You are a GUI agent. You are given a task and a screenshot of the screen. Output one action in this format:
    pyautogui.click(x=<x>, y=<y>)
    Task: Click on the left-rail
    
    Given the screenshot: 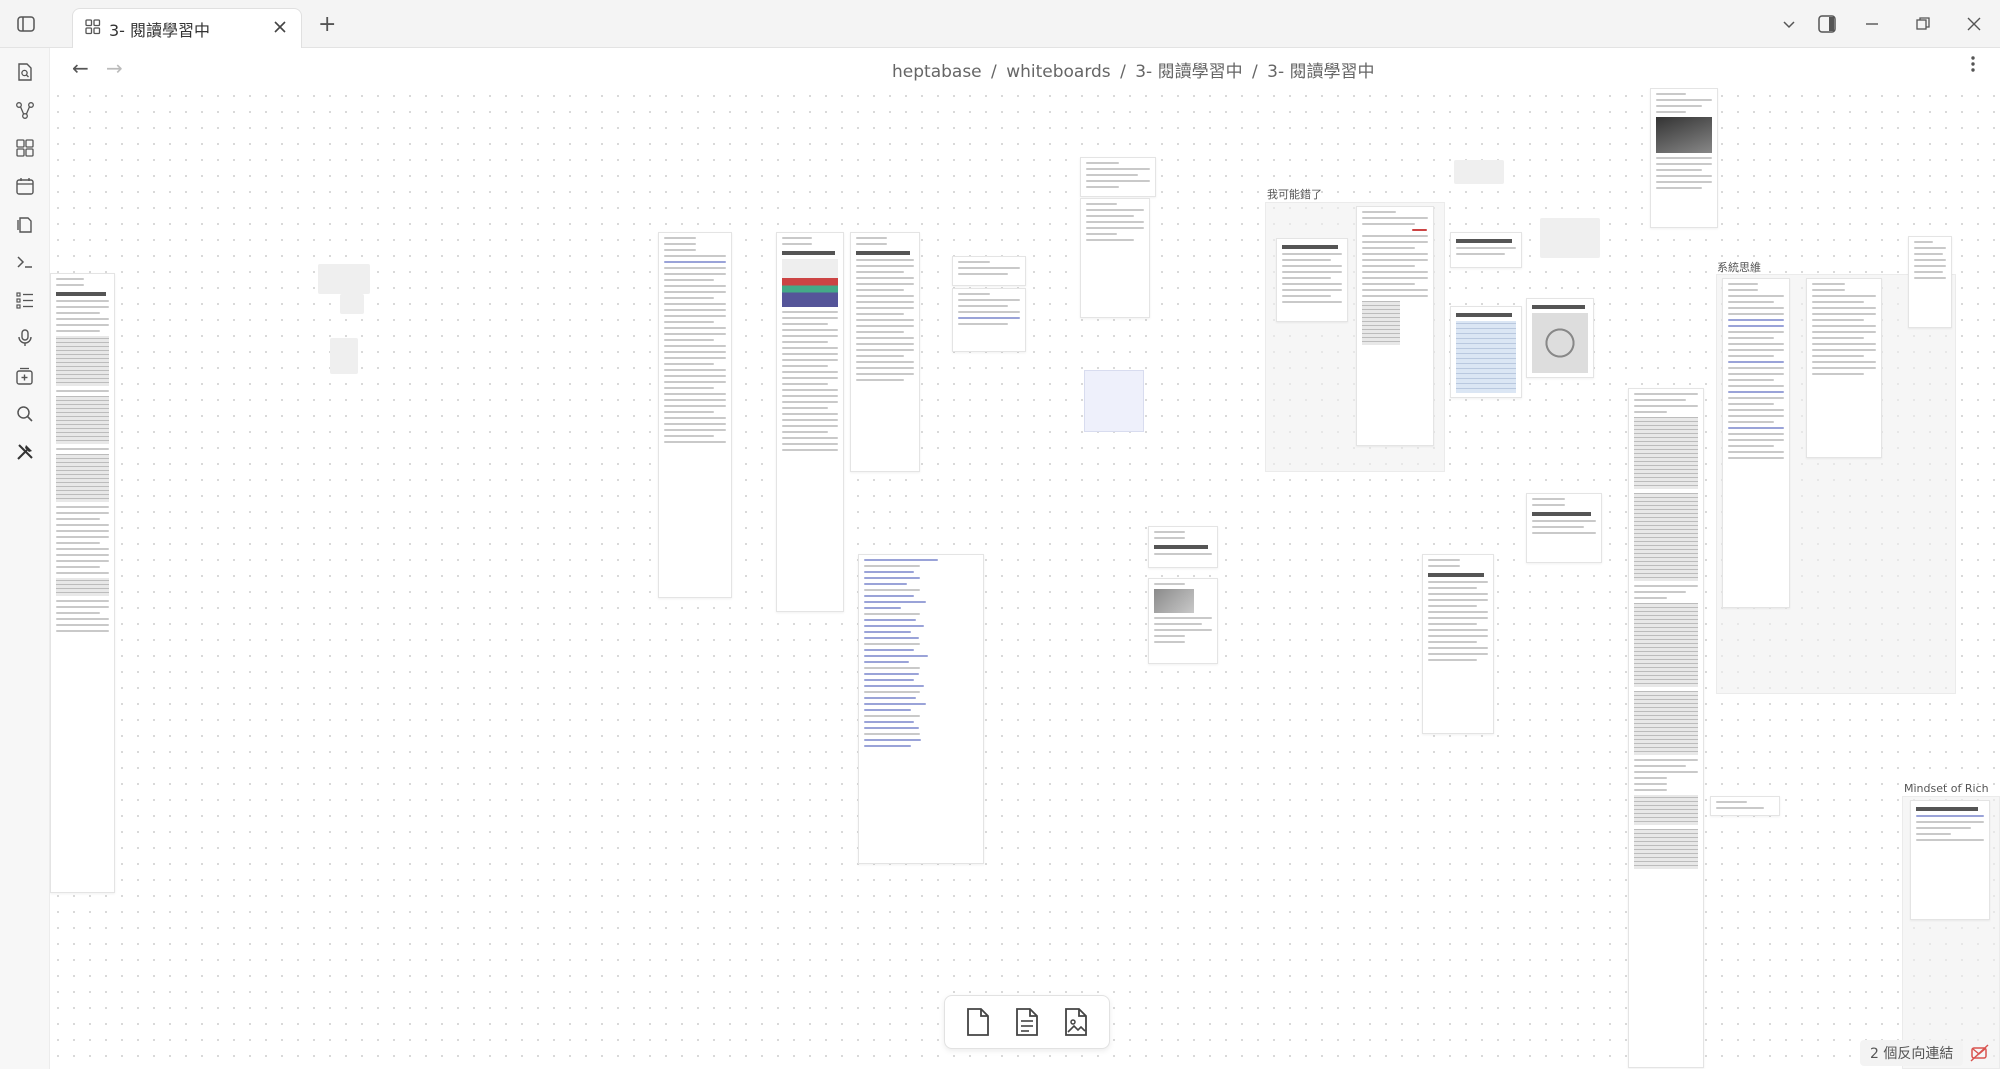 What is the action you would take?
    pyautogui.click(x=25, y=558)
    